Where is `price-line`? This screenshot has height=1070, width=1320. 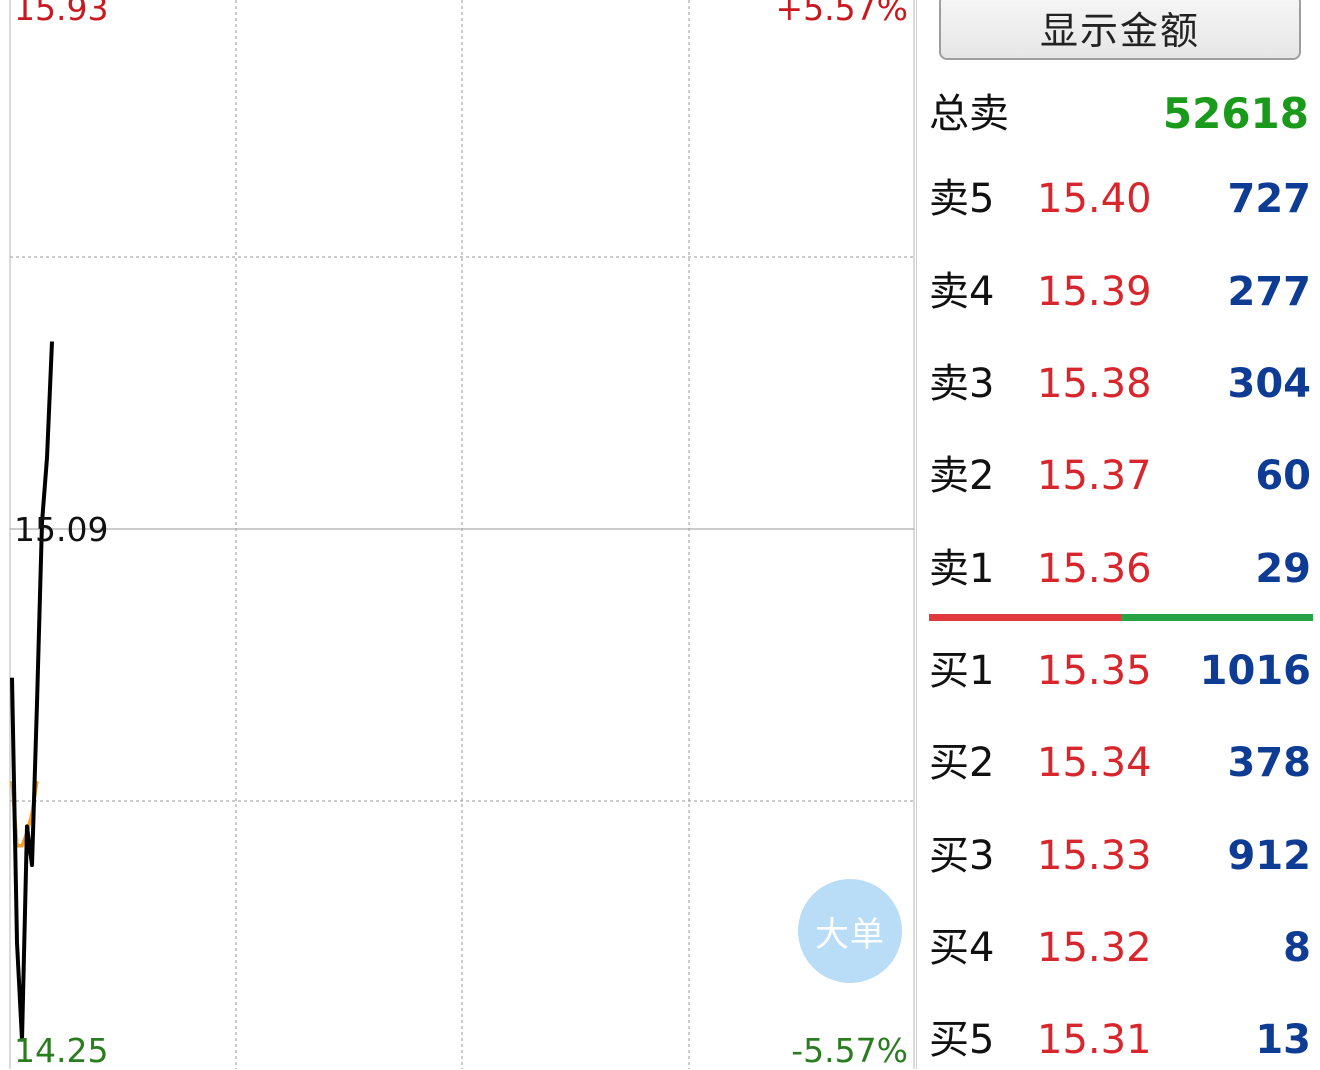 price-line is located at coordinates (32, 691).